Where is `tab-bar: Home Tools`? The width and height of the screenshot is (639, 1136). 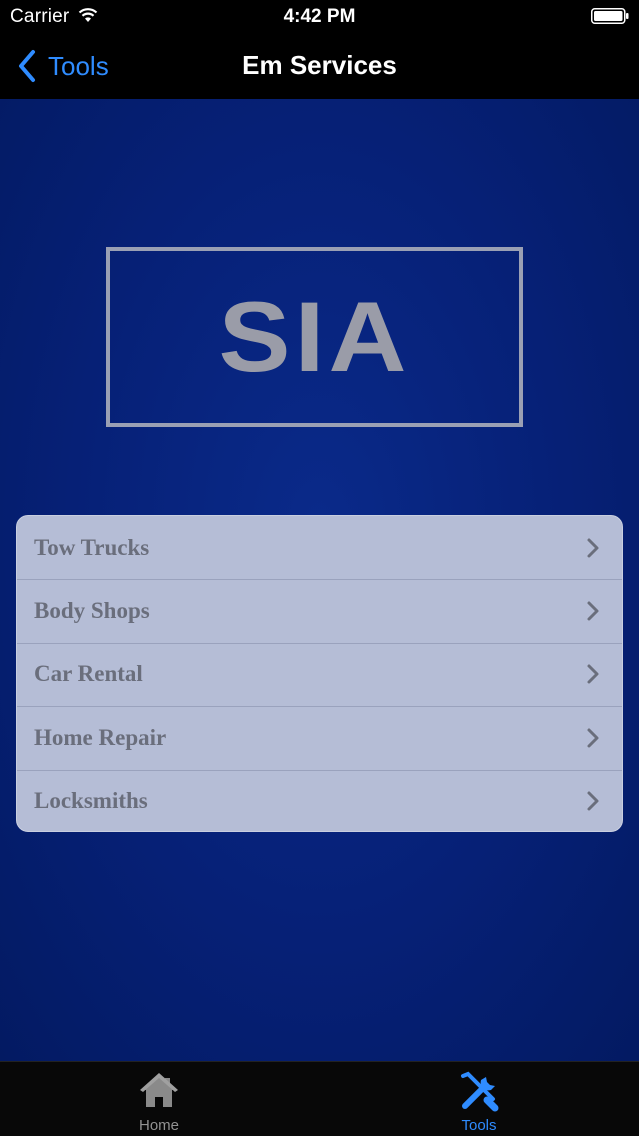
tab-bar: Home Tools is located at coordinates (319, 1098).